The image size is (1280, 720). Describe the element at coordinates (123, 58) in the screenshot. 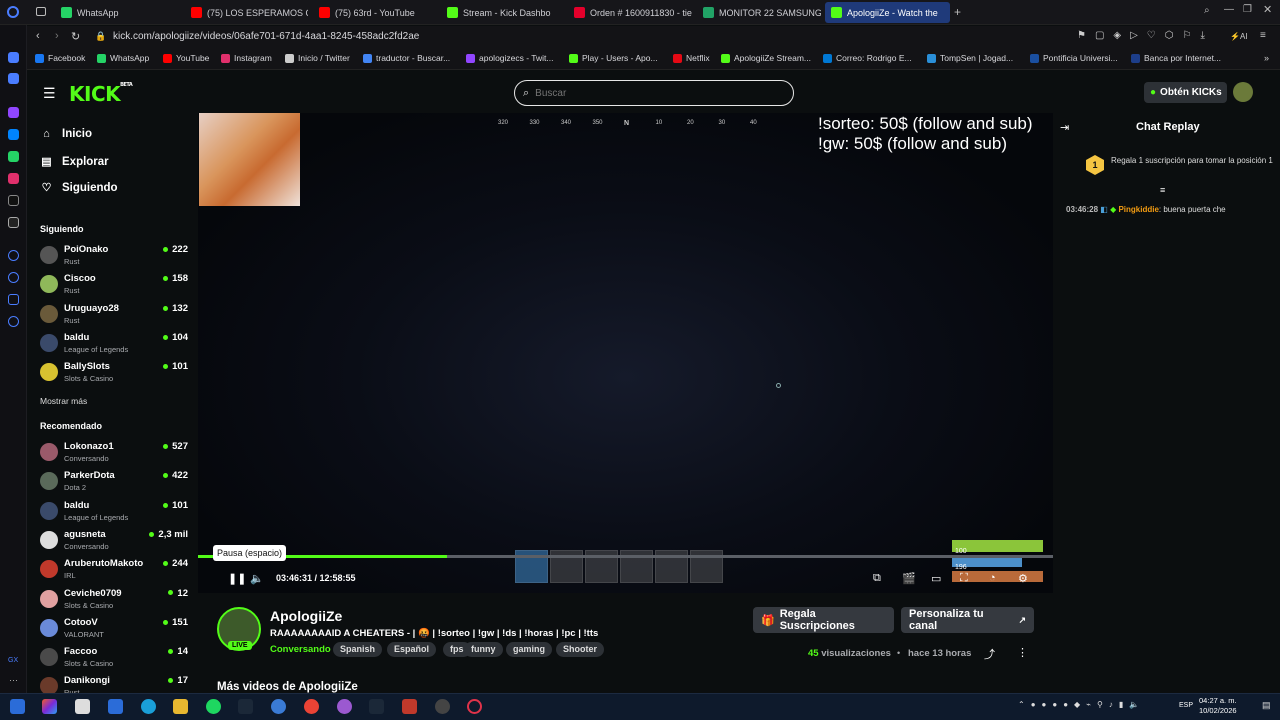

I see `bookmark-item: WhatsApp` at that location.